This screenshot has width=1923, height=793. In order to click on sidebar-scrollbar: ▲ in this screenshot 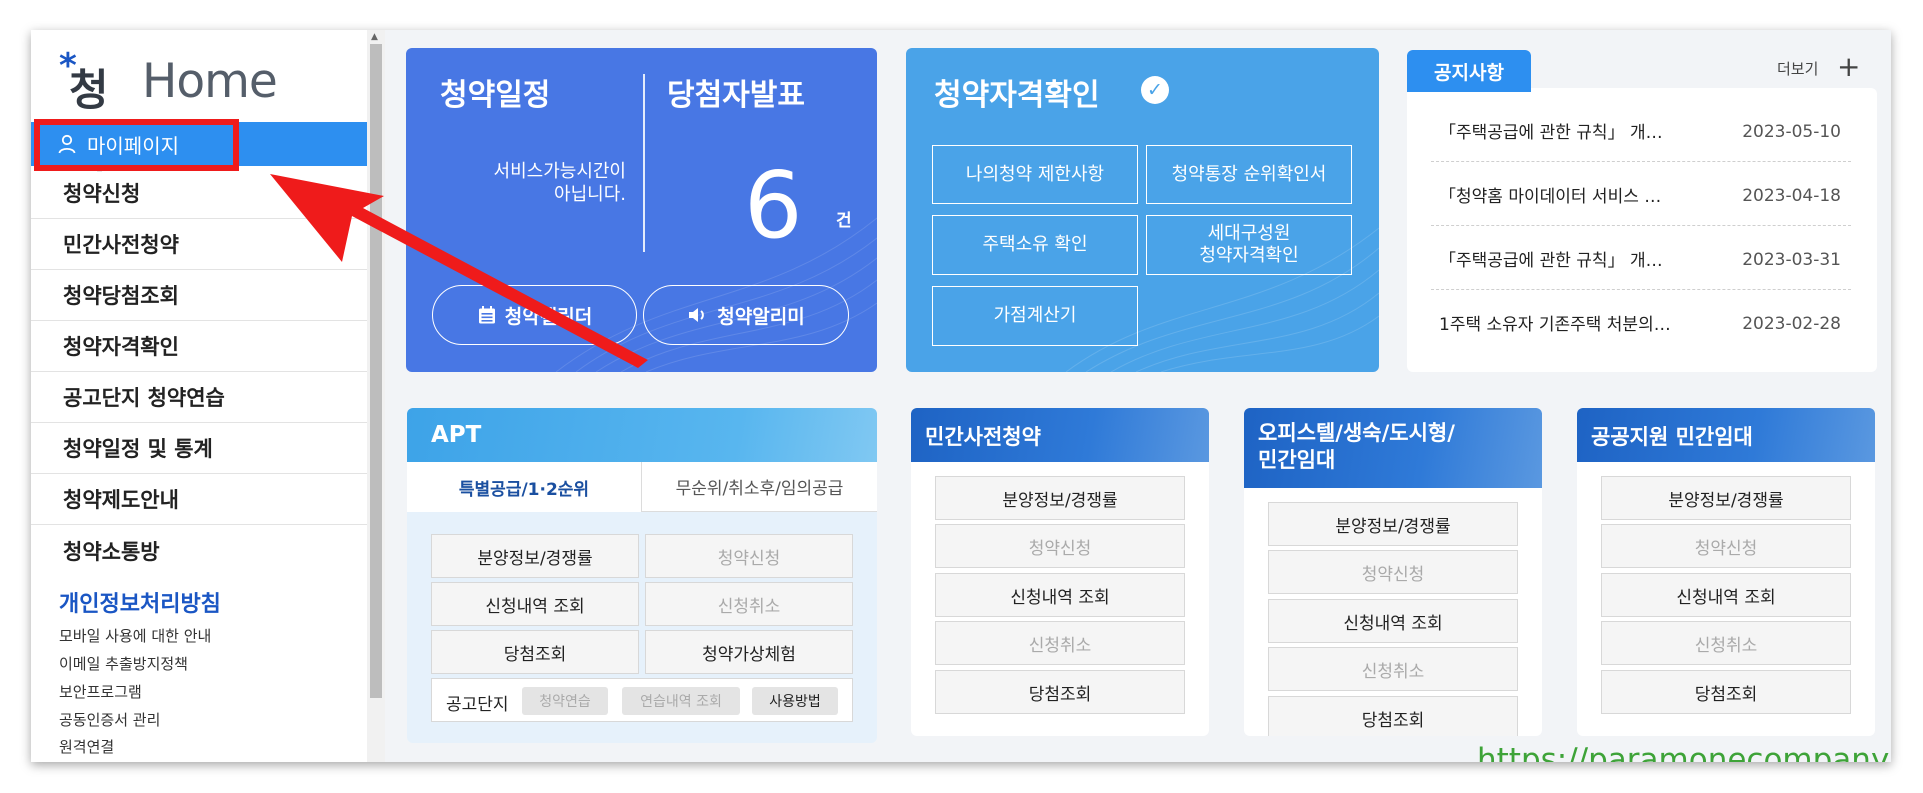, I will do `click(376, 396)`.